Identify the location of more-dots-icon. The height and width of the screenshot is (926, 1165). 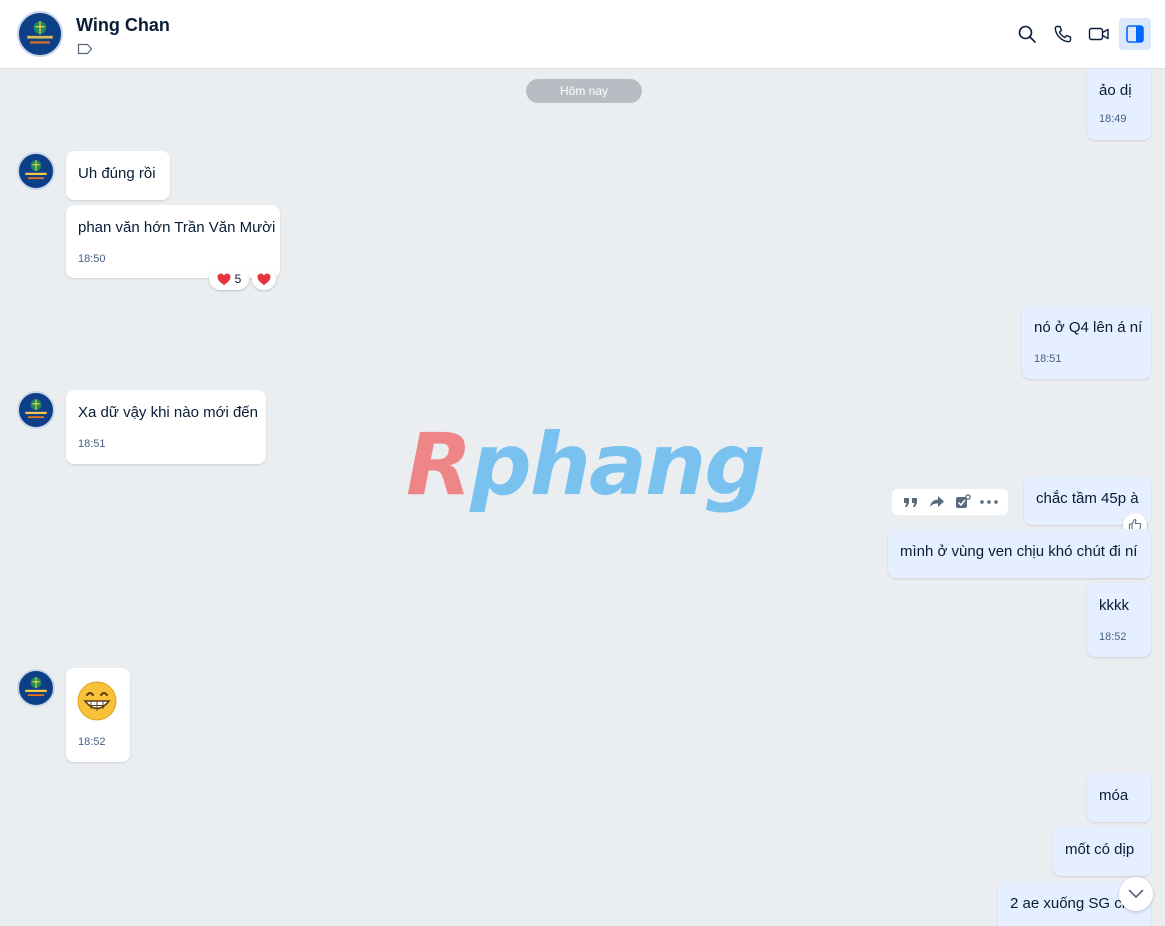
(989, 502).